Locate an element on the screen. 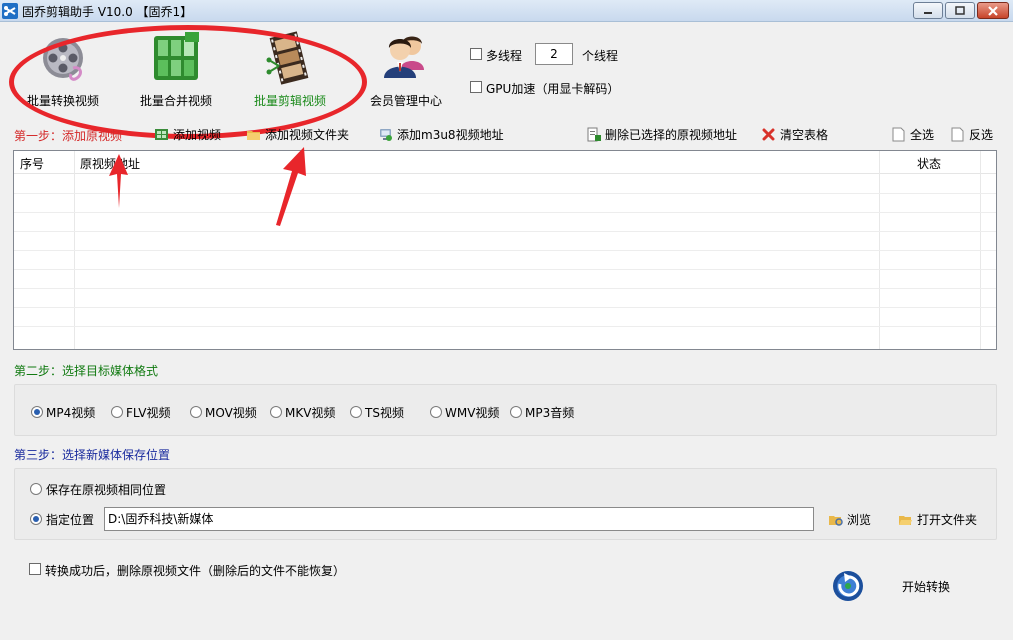  add-folder-button: 添加视频文件夹 is located at coordinates (297, 134).